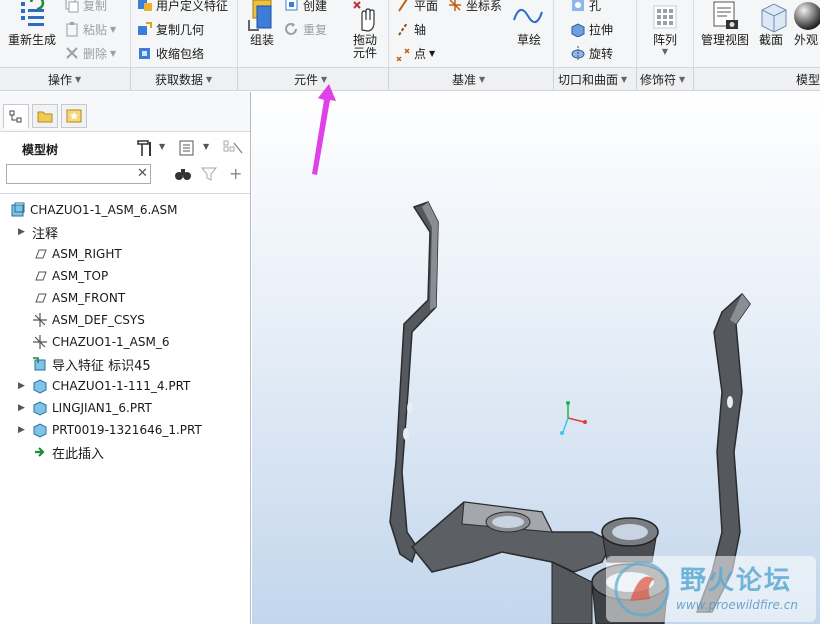 This screenshot has width=820, height=624. I want to click on point-dropdown-icon: ▼, so click(432, 53).